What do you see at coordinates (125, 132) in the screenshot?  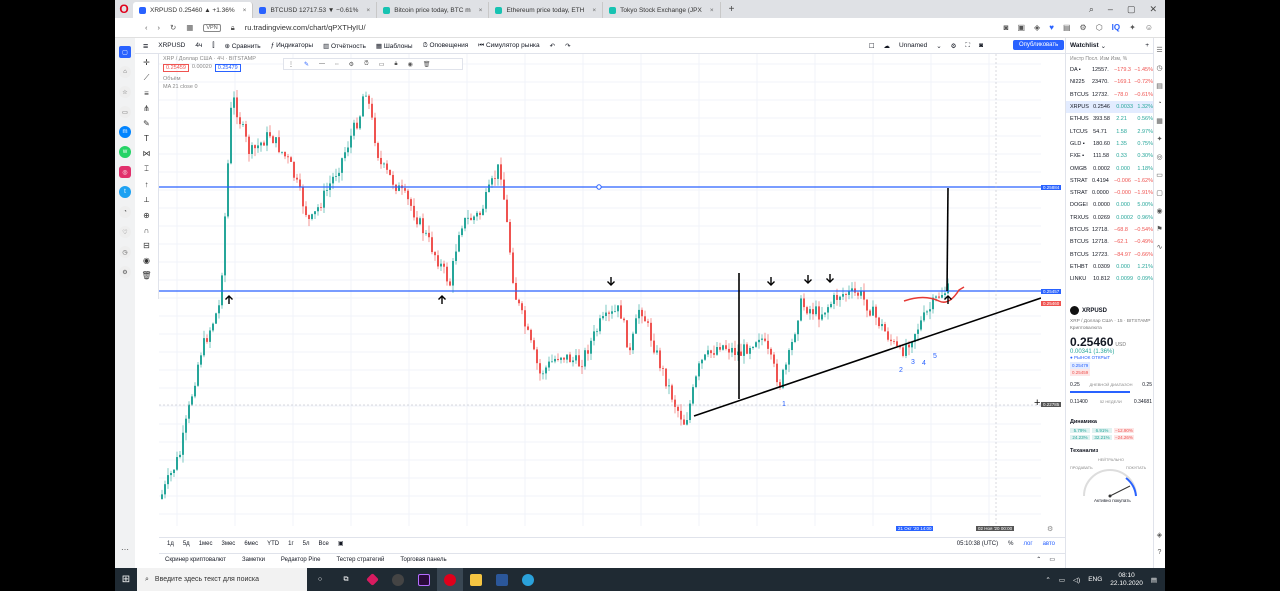 I see `messenger-icon: m` at bounding box center [125, 132].